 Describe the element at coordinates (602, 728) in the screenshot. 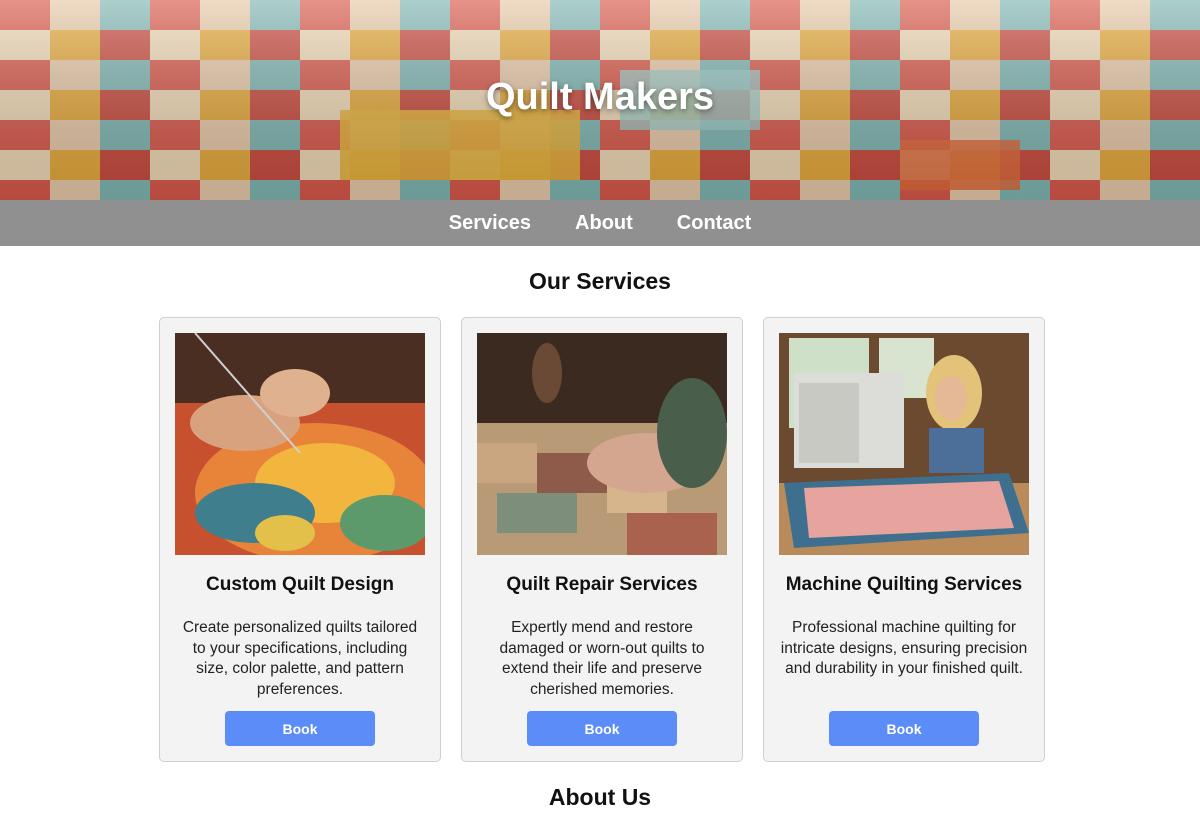

I see `book-button-repair: Book` at that location.